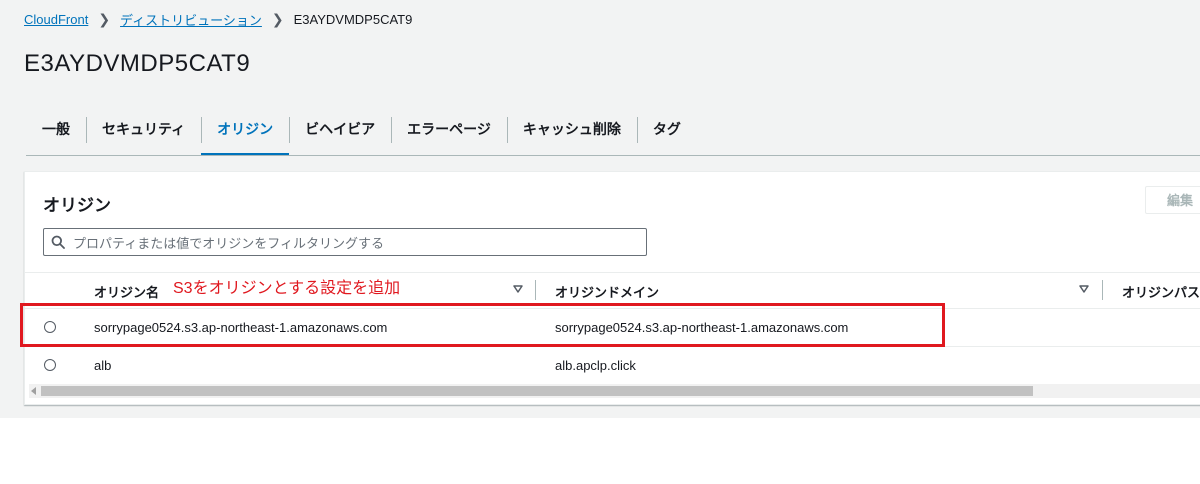 The height and width of the screenshot is (484, 1200). Describe the element at coordinates (56, 135) in the screenshot. I see `tab-general: 一般` at that location.